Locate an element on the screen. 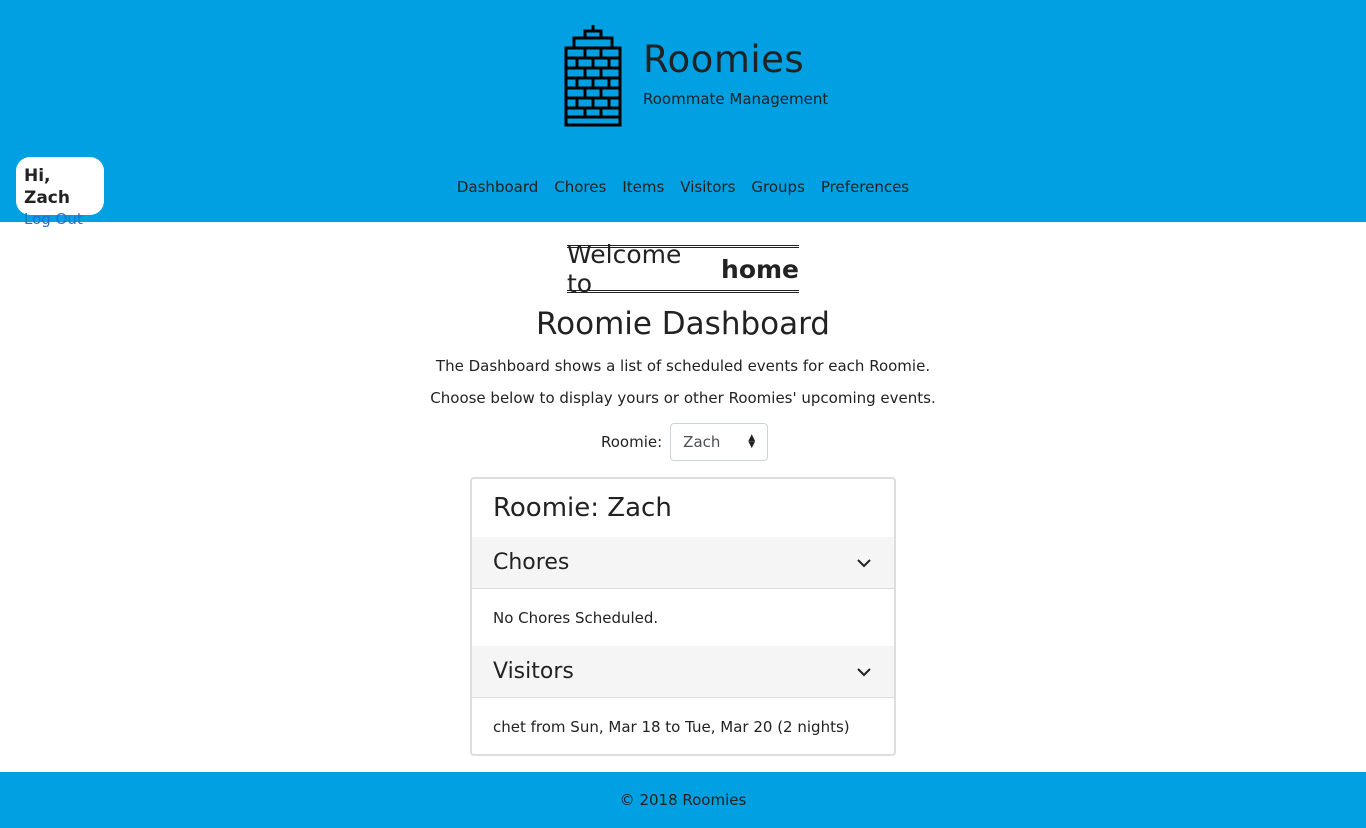 The height and width of the screenshot is (828, 1366). visitors-heading: Visitors is located at coordinates (533, 671).